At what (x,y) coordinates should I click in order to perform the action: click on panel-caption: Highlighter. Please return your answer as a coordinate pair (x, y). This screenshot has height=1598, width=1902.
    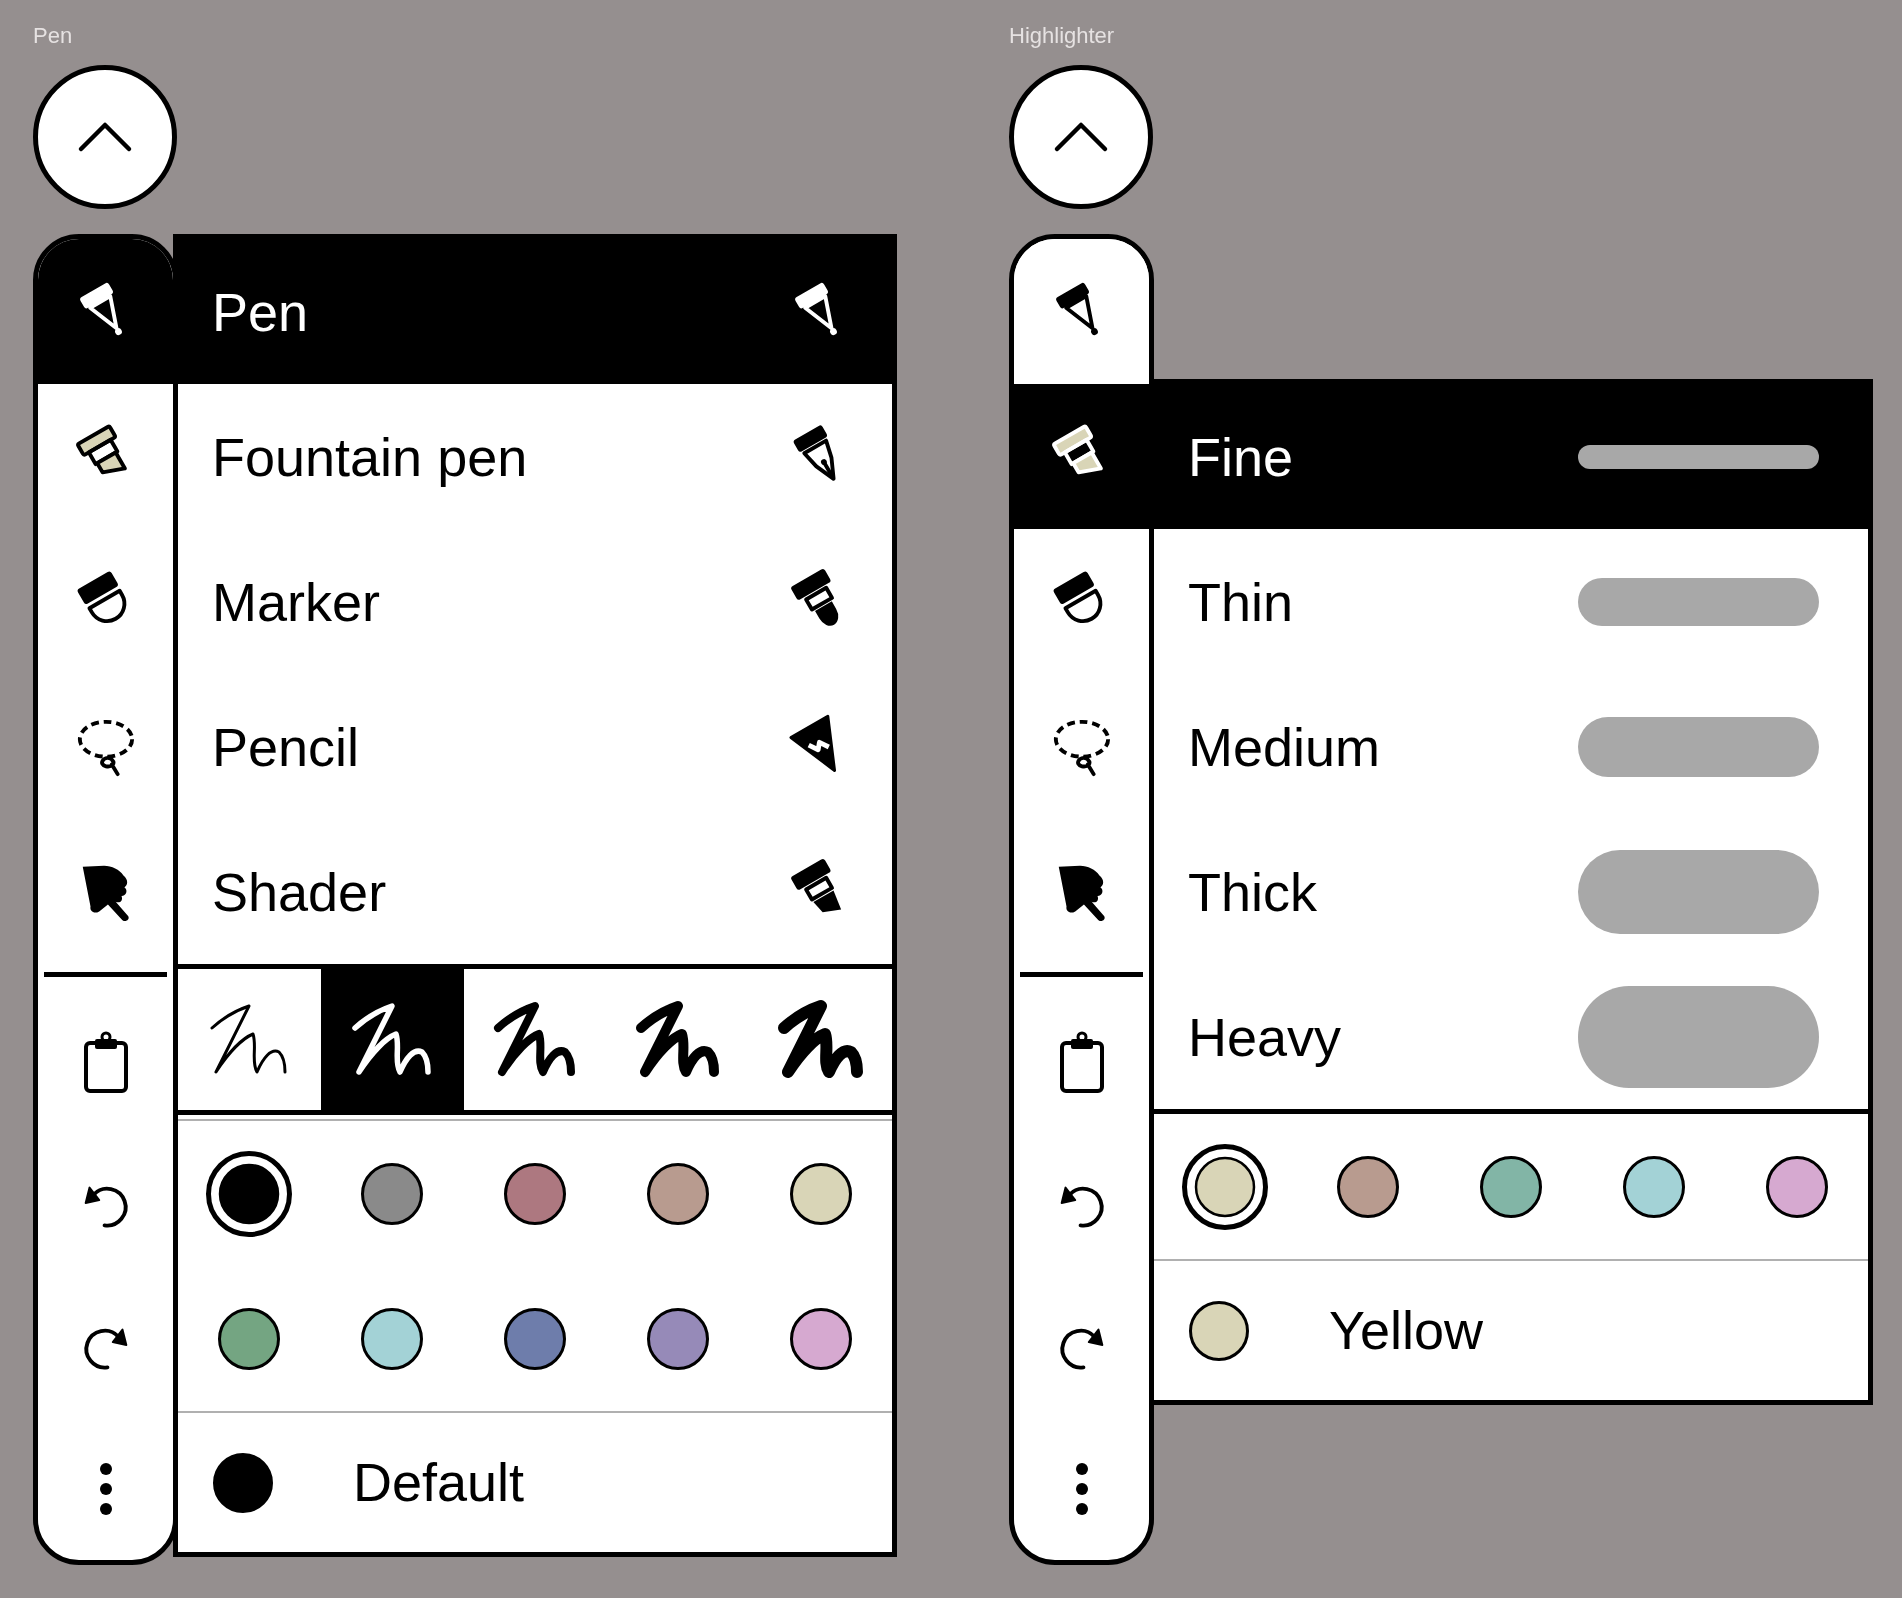
    Looking at the image, I should click on (1062, 36).